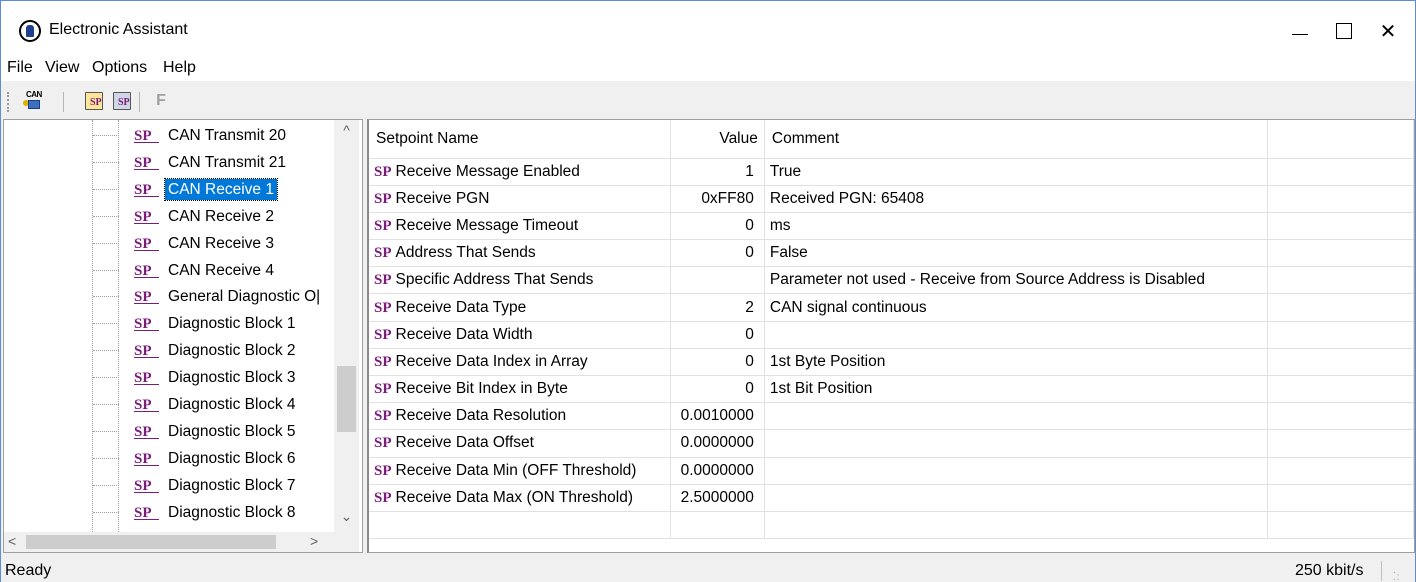  I want to click on tree-item: SP Diagnostic Block 1, so click(212, 323).